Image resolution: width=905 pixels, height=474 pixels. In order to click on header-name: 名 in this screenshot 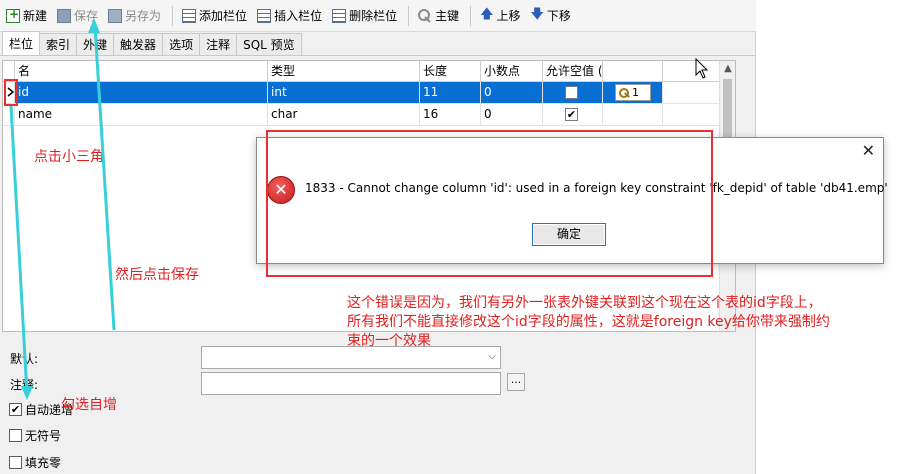, I will do `click(141, 71)`.